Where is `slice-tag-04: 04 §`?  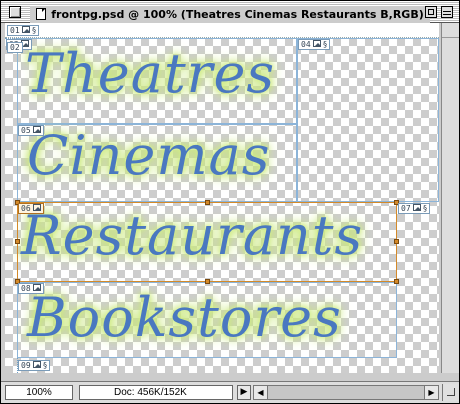 slice-tag-04: 04 § is located at coordinates (314, 44).